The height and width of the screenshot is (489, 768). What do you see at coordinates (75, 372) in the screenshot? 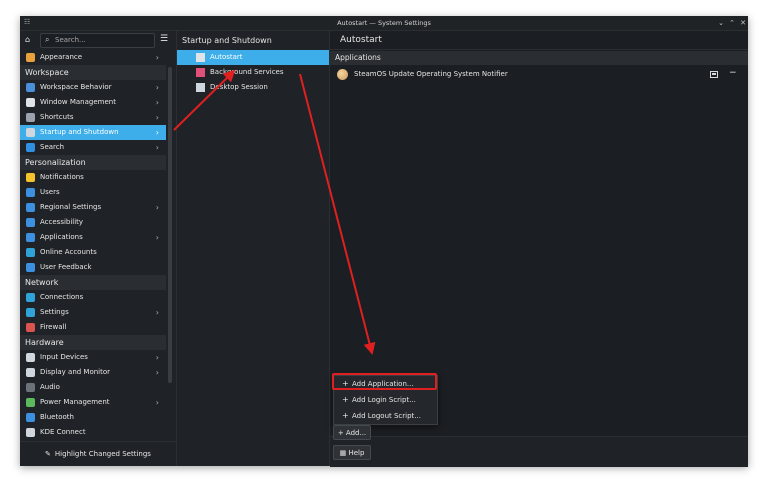
I see `sidebar-item-label: Display and Monitor` at bounding box center [75, 372].